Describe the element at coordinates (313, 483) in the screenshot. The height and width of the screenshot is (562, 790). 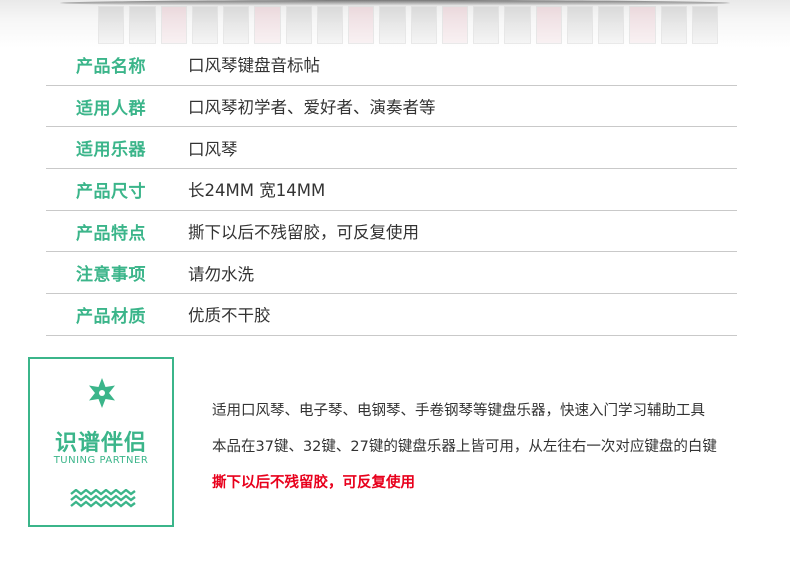
I see `description-warning: 撕下以后不残留胶，可反复使用` at that location.